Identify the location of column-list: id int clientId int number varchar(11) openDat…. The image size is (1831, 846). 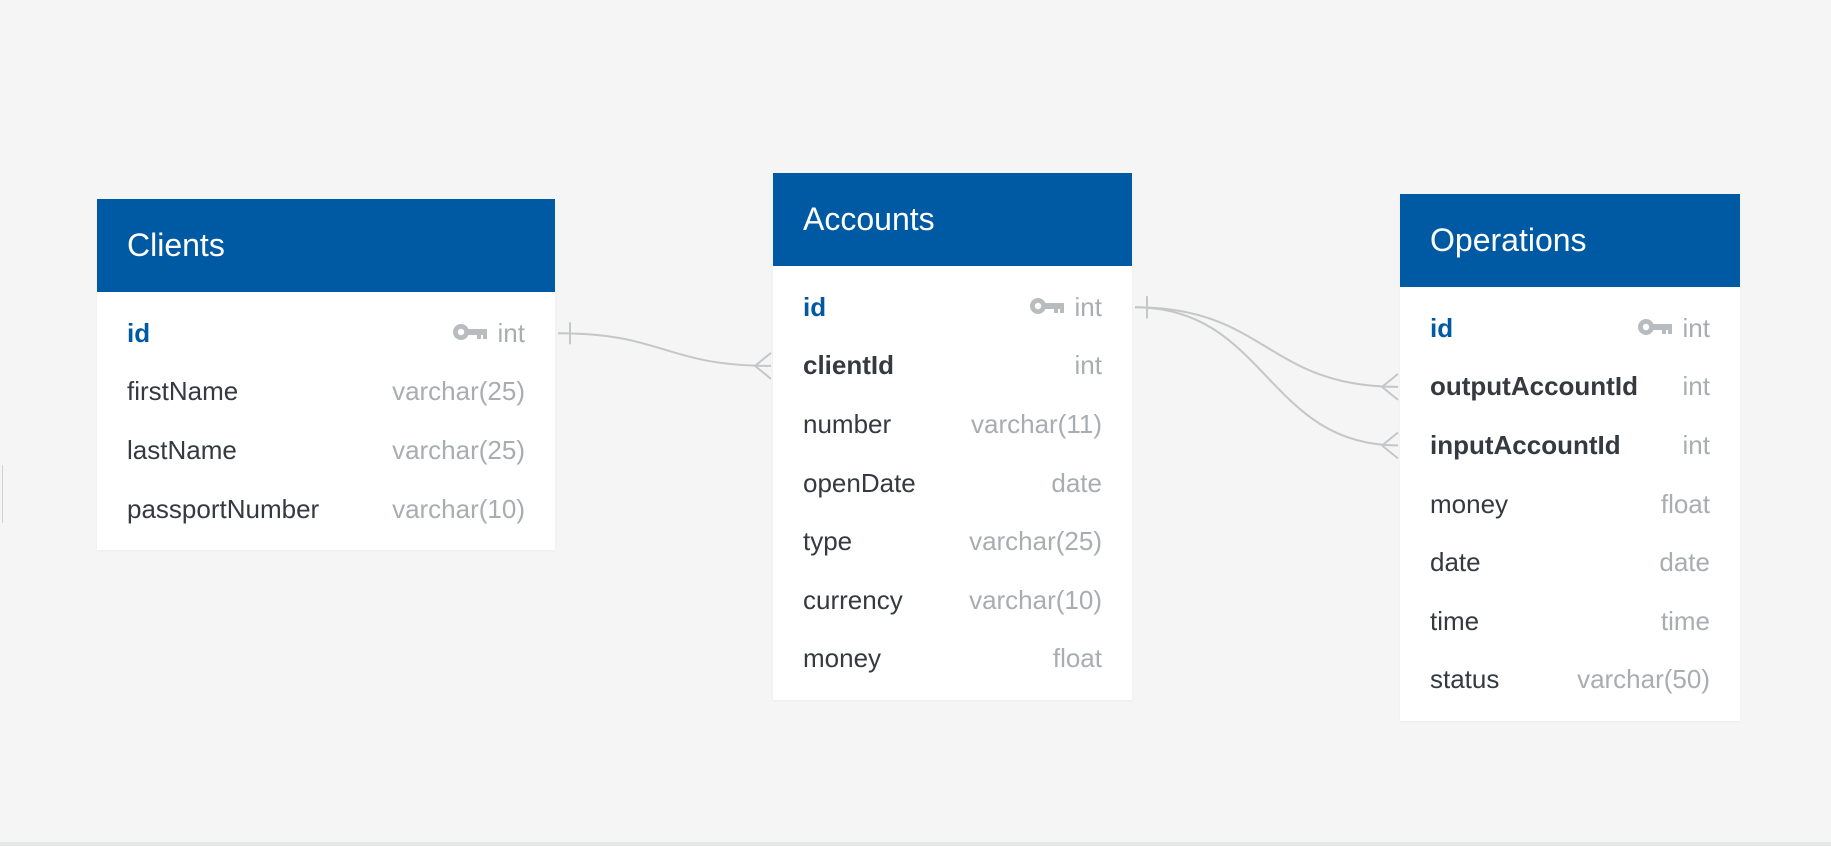
(952, 489).